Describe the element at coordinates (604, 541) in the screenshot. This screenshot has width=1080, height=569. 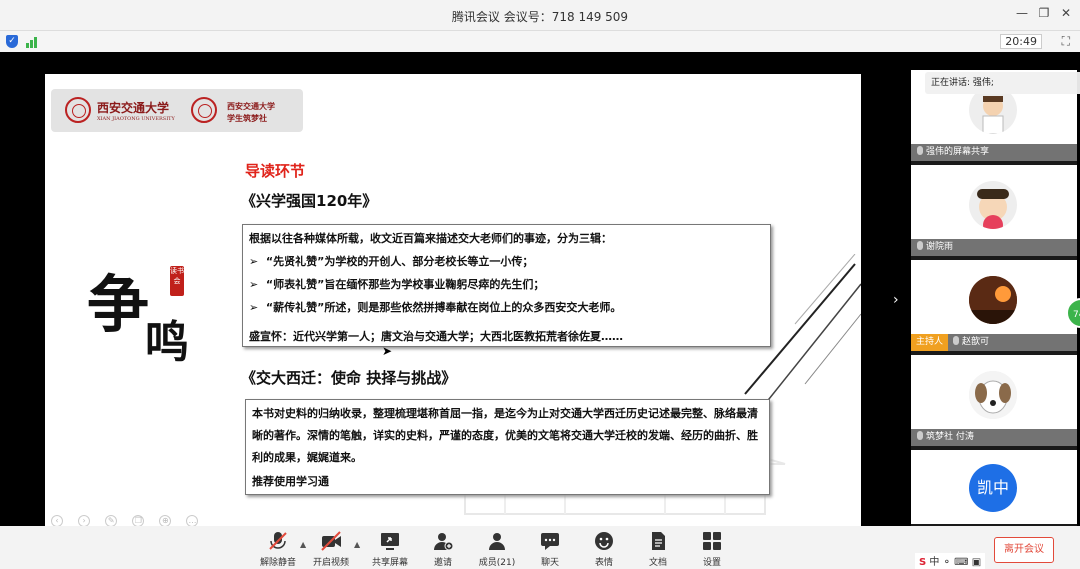
I see `emoji-icon` at that location.